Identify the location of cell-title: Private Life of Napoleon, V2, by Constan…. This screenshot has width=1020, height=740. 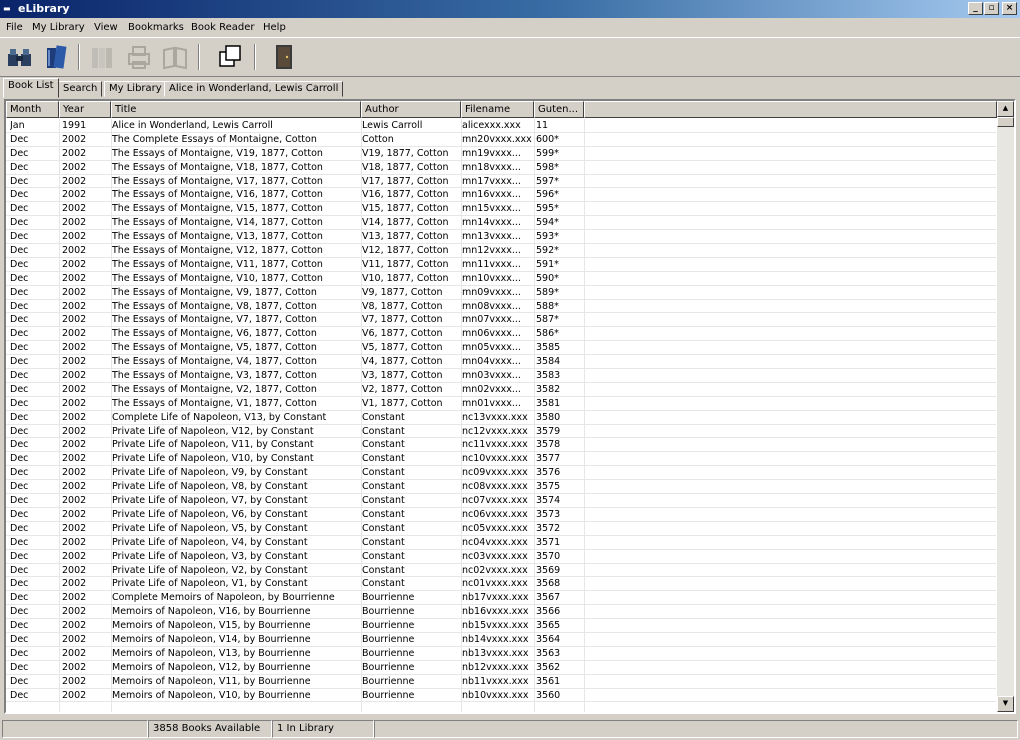
(210, 570).